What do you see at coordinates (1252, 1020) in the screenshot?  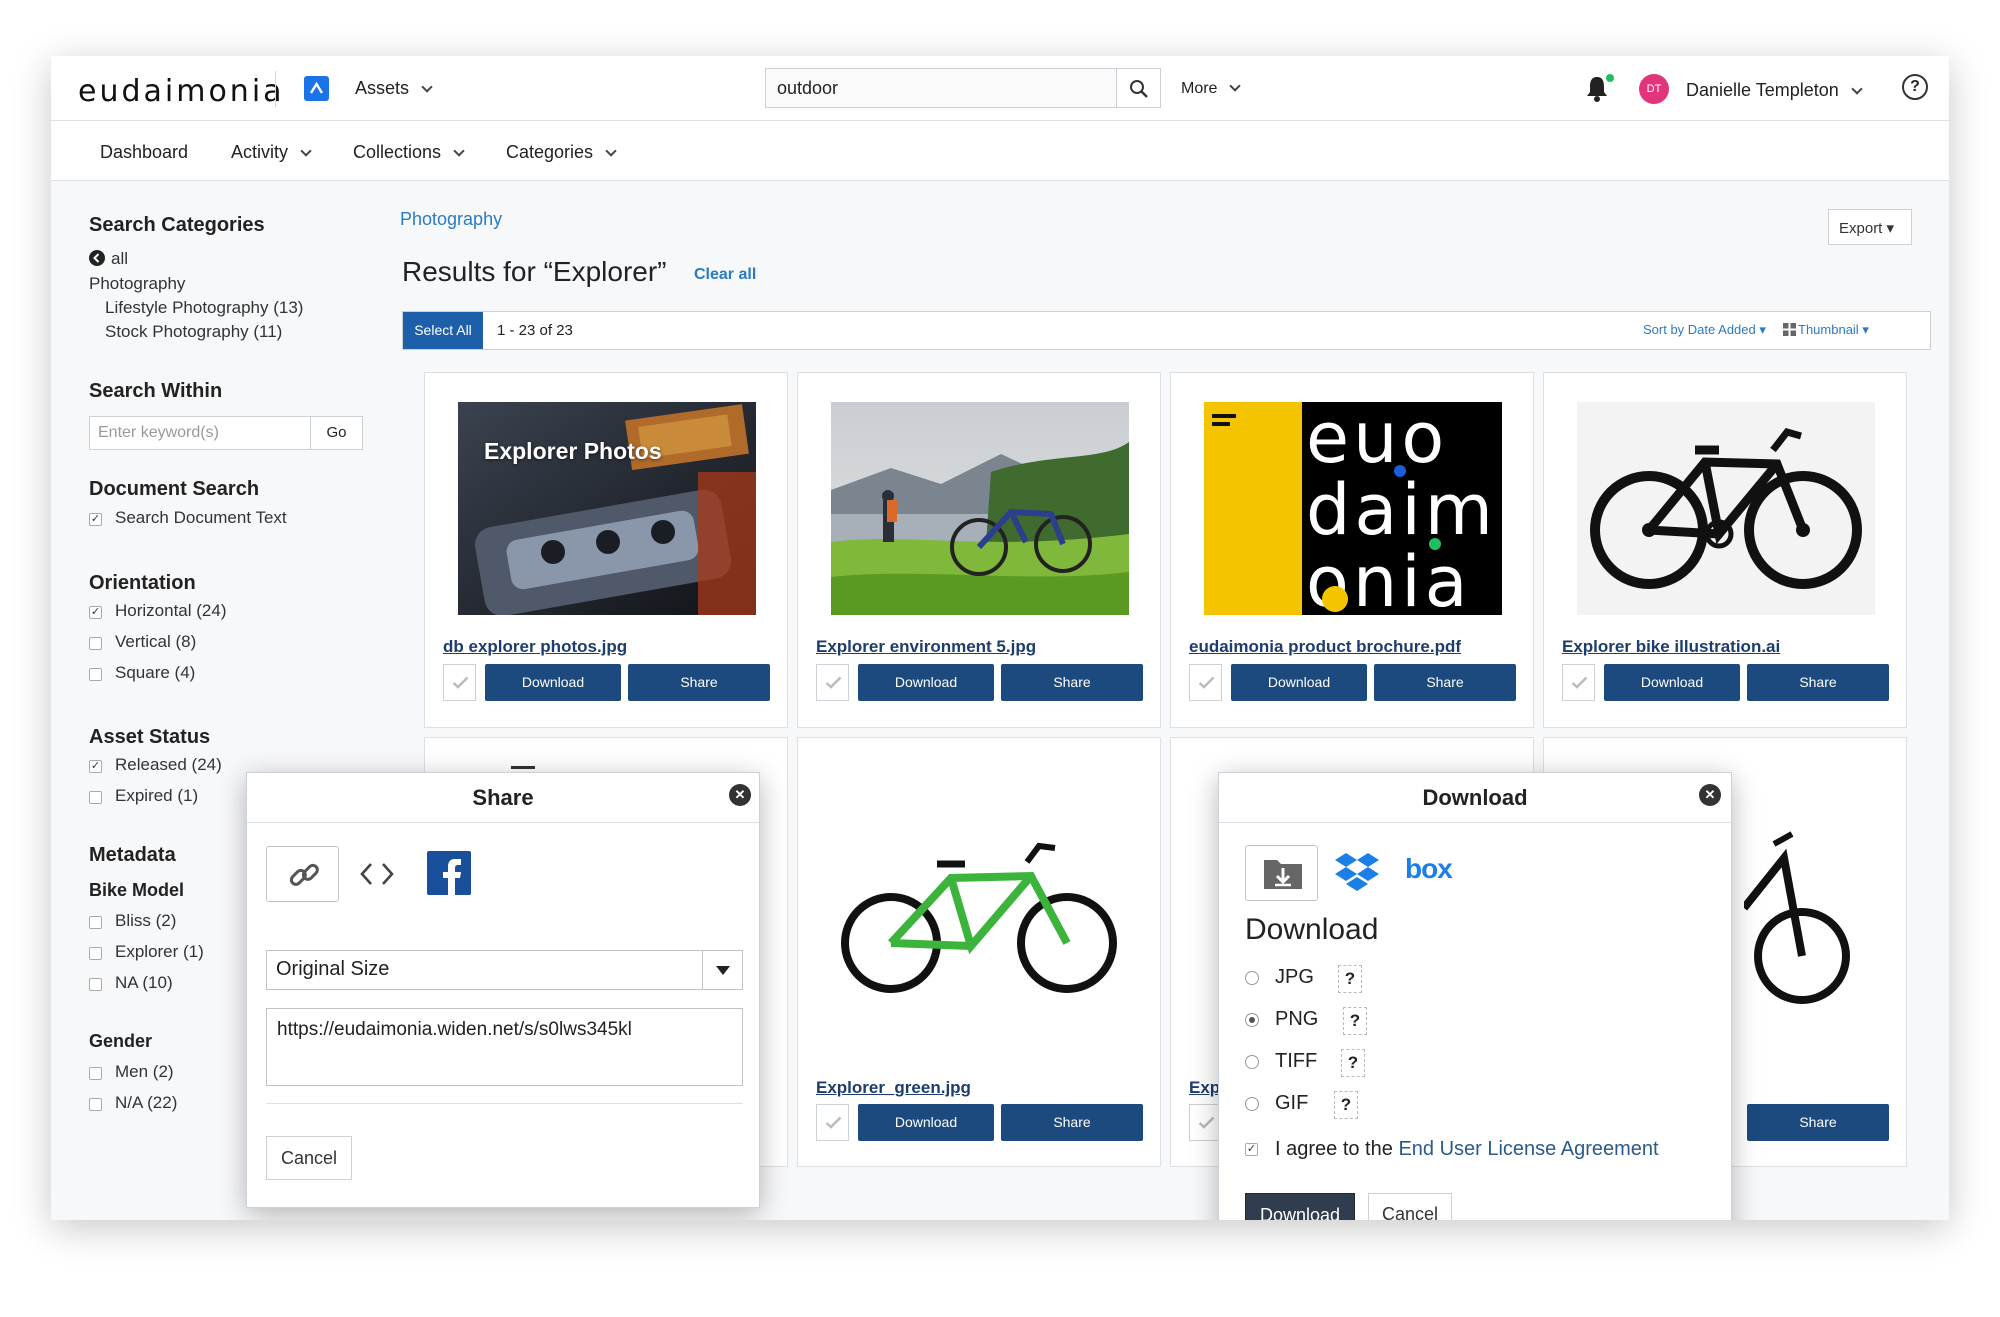 I see `radio-png` at bounding box center [1252, 1020].